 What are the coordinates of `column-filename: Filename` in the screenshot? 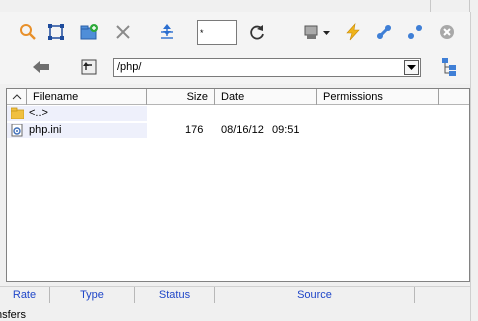 It's located at (87, 97).